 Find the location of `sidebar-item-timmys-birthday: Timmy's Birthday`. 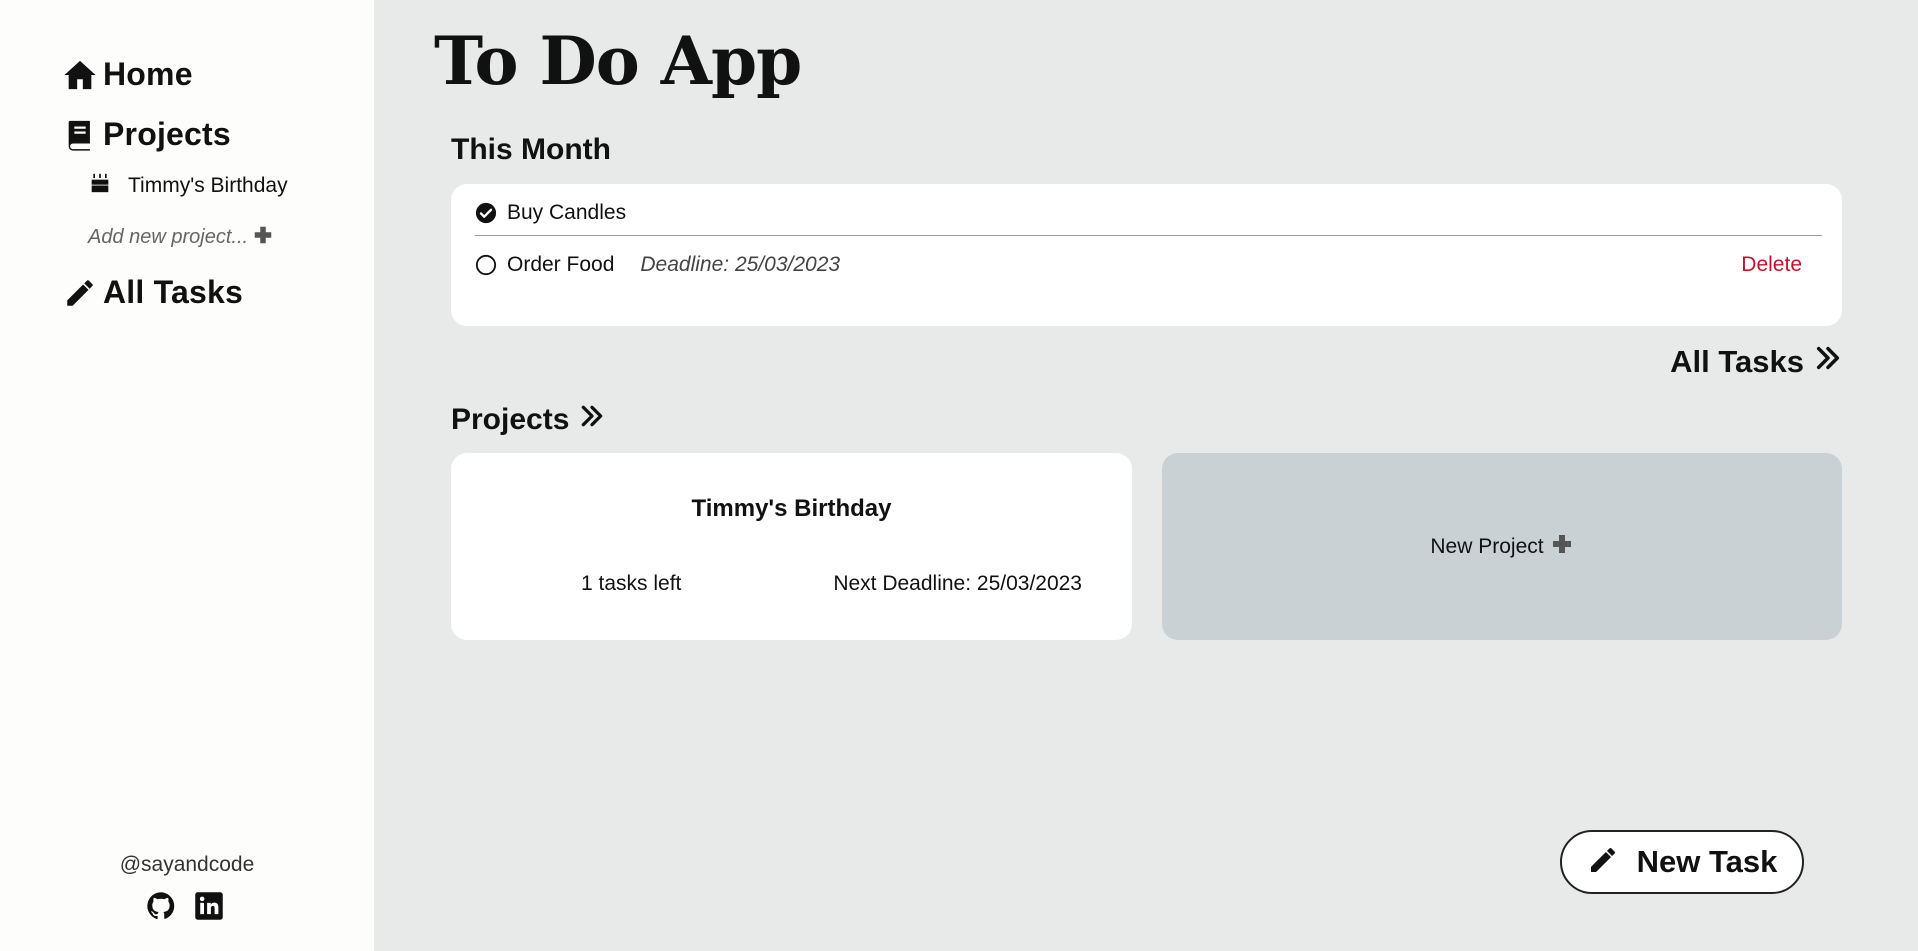

sidebar-item-timmys-birthday: Timmy's Birthday is located at coordinates (189, 185).